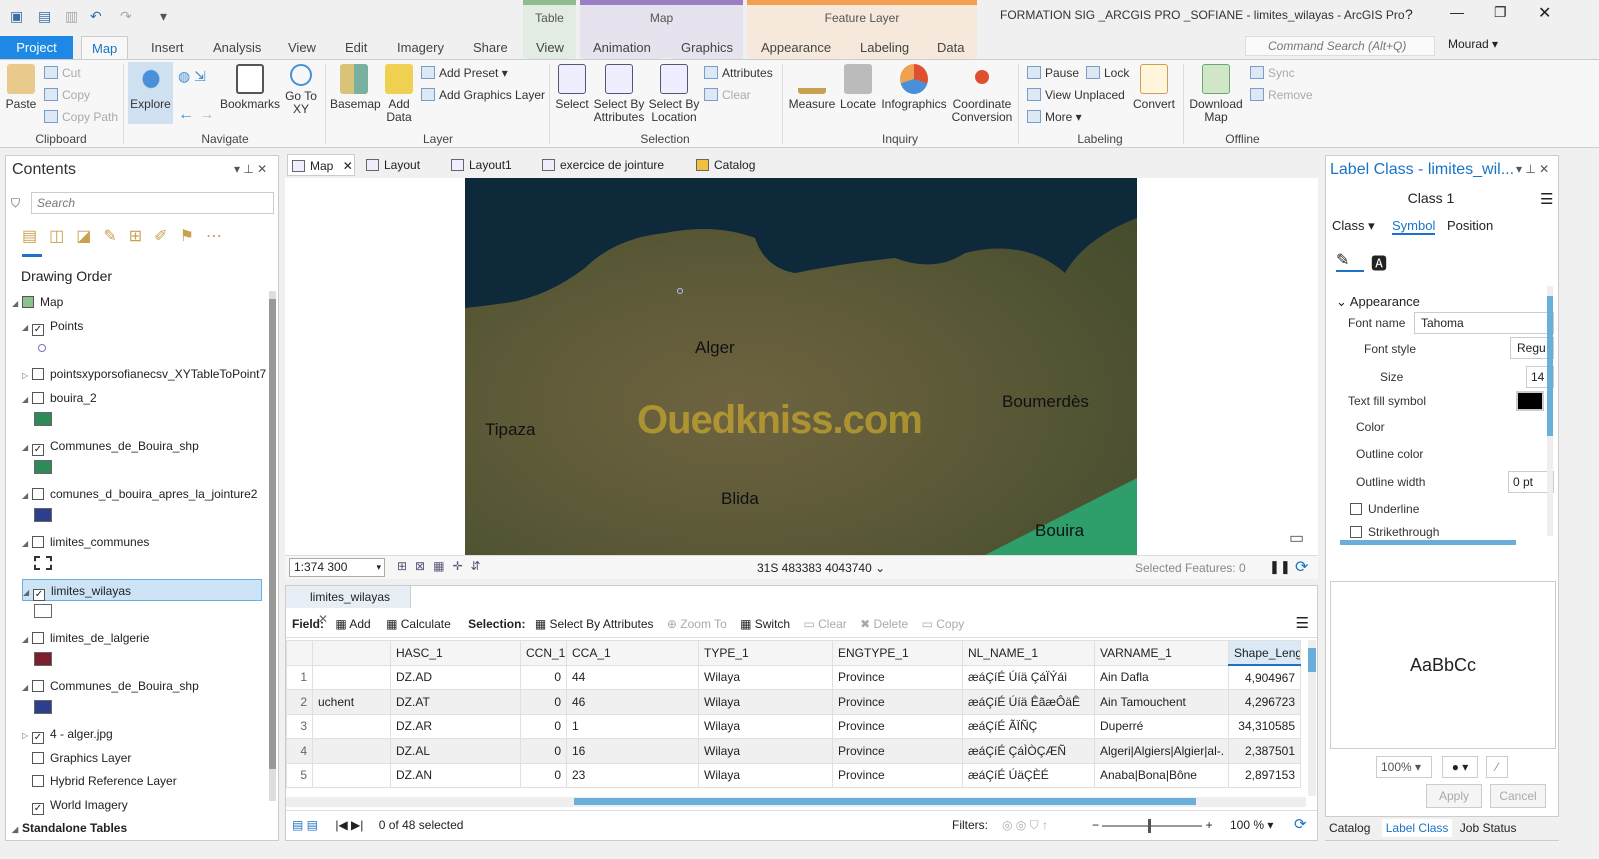  Describe the element at coordinates (351, 653) in the screenshot. I see `column-header` at that location.